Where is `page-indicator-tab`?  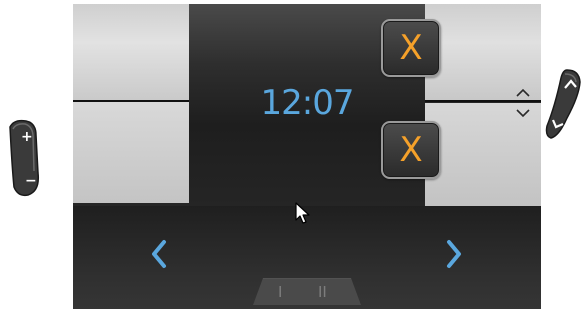 page-indicator-tab is located at coordinates (307, 291).